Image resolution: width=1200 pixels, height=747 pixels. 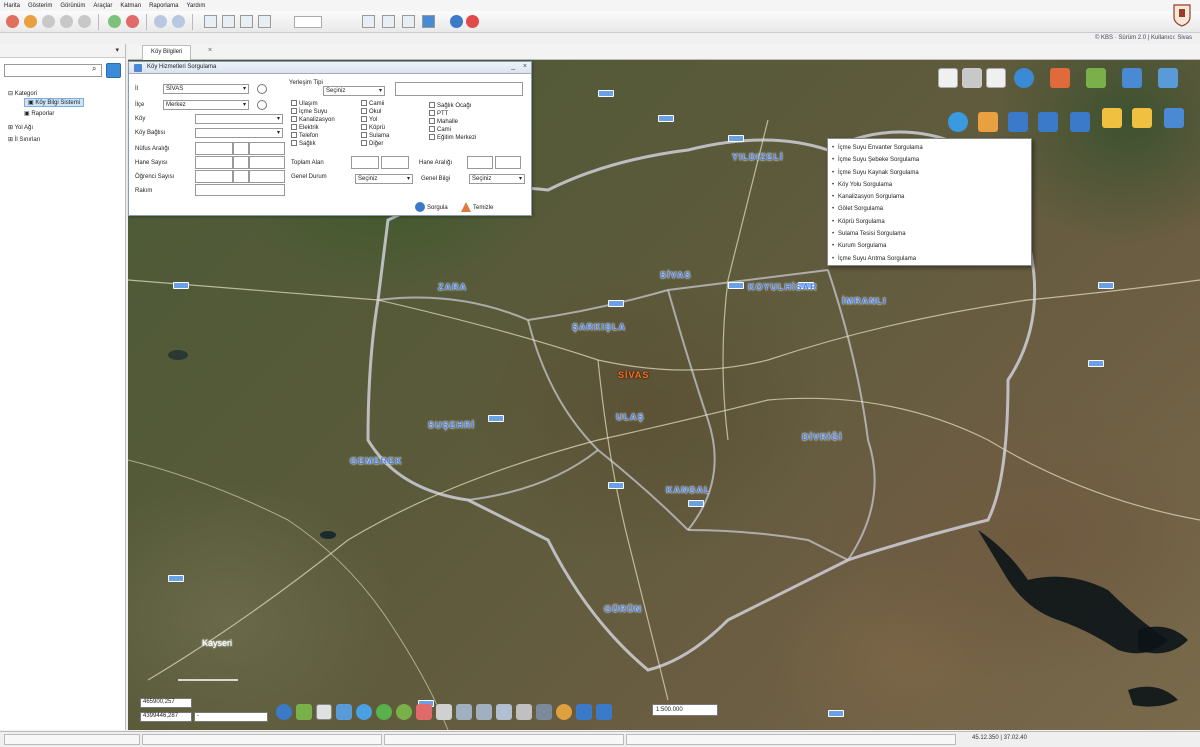 I want to click on menu-harita: Harita, so click(x=12, y=6).